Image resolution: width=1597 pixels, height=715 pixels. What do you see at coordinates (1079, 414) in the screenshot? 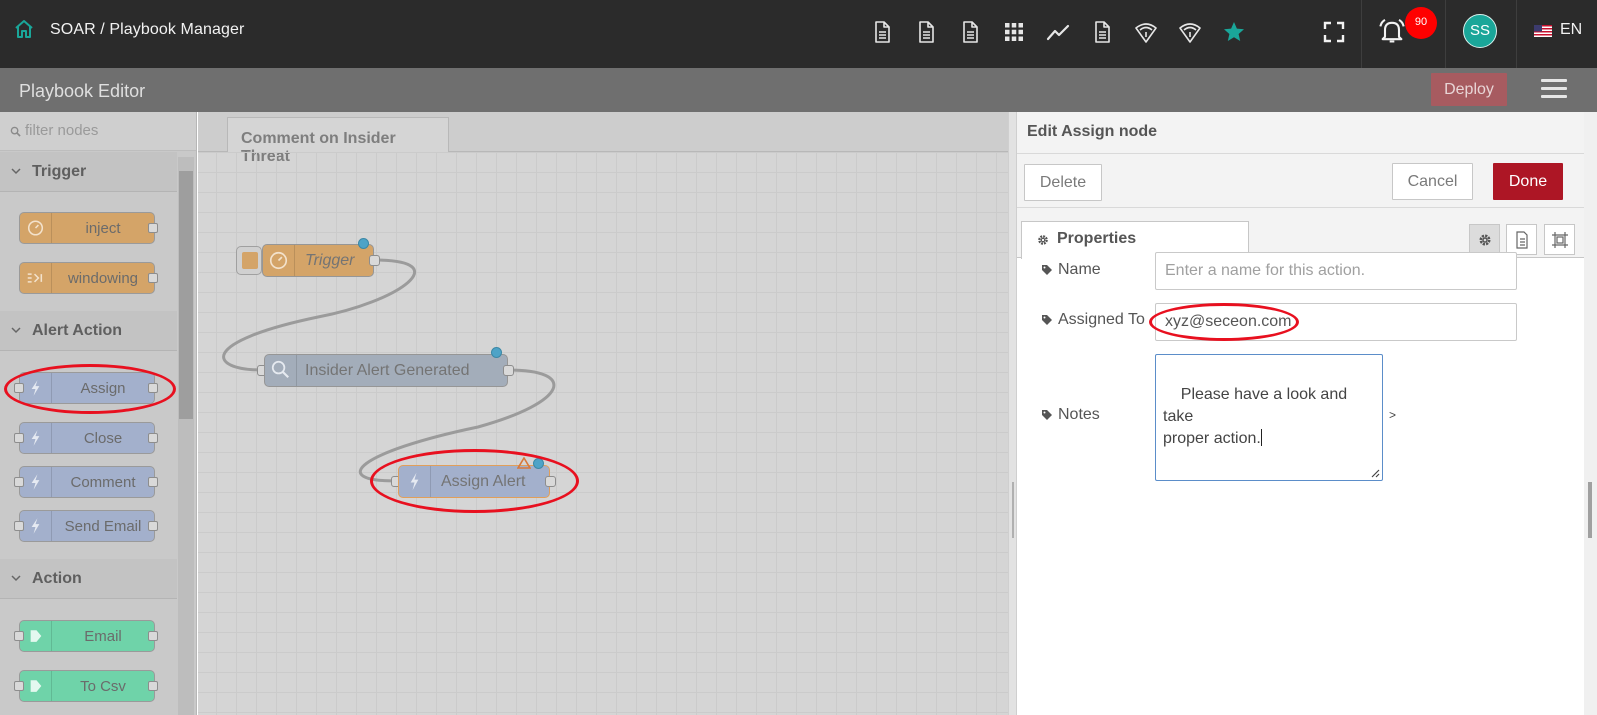
I see `notes-label: Notes` at bounding box center [1079, 414].